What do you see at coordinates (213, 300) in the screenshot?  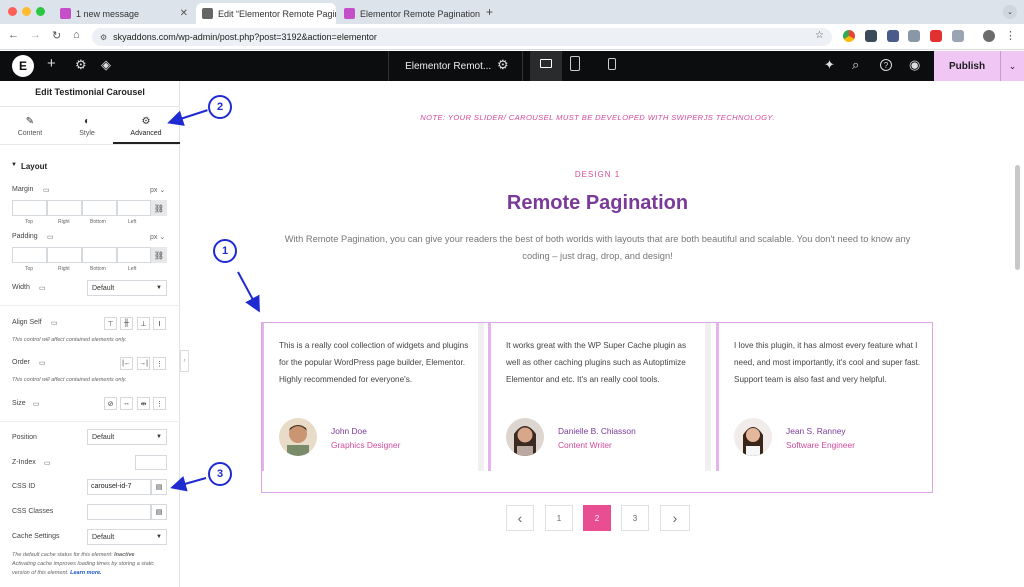 I see `annotation-arrows` at bounding box center [213, 300].